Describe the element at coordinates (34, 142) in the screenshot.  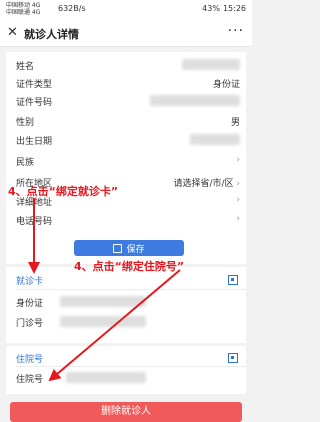
I see `birth-date-label: 出生日期` at that location.